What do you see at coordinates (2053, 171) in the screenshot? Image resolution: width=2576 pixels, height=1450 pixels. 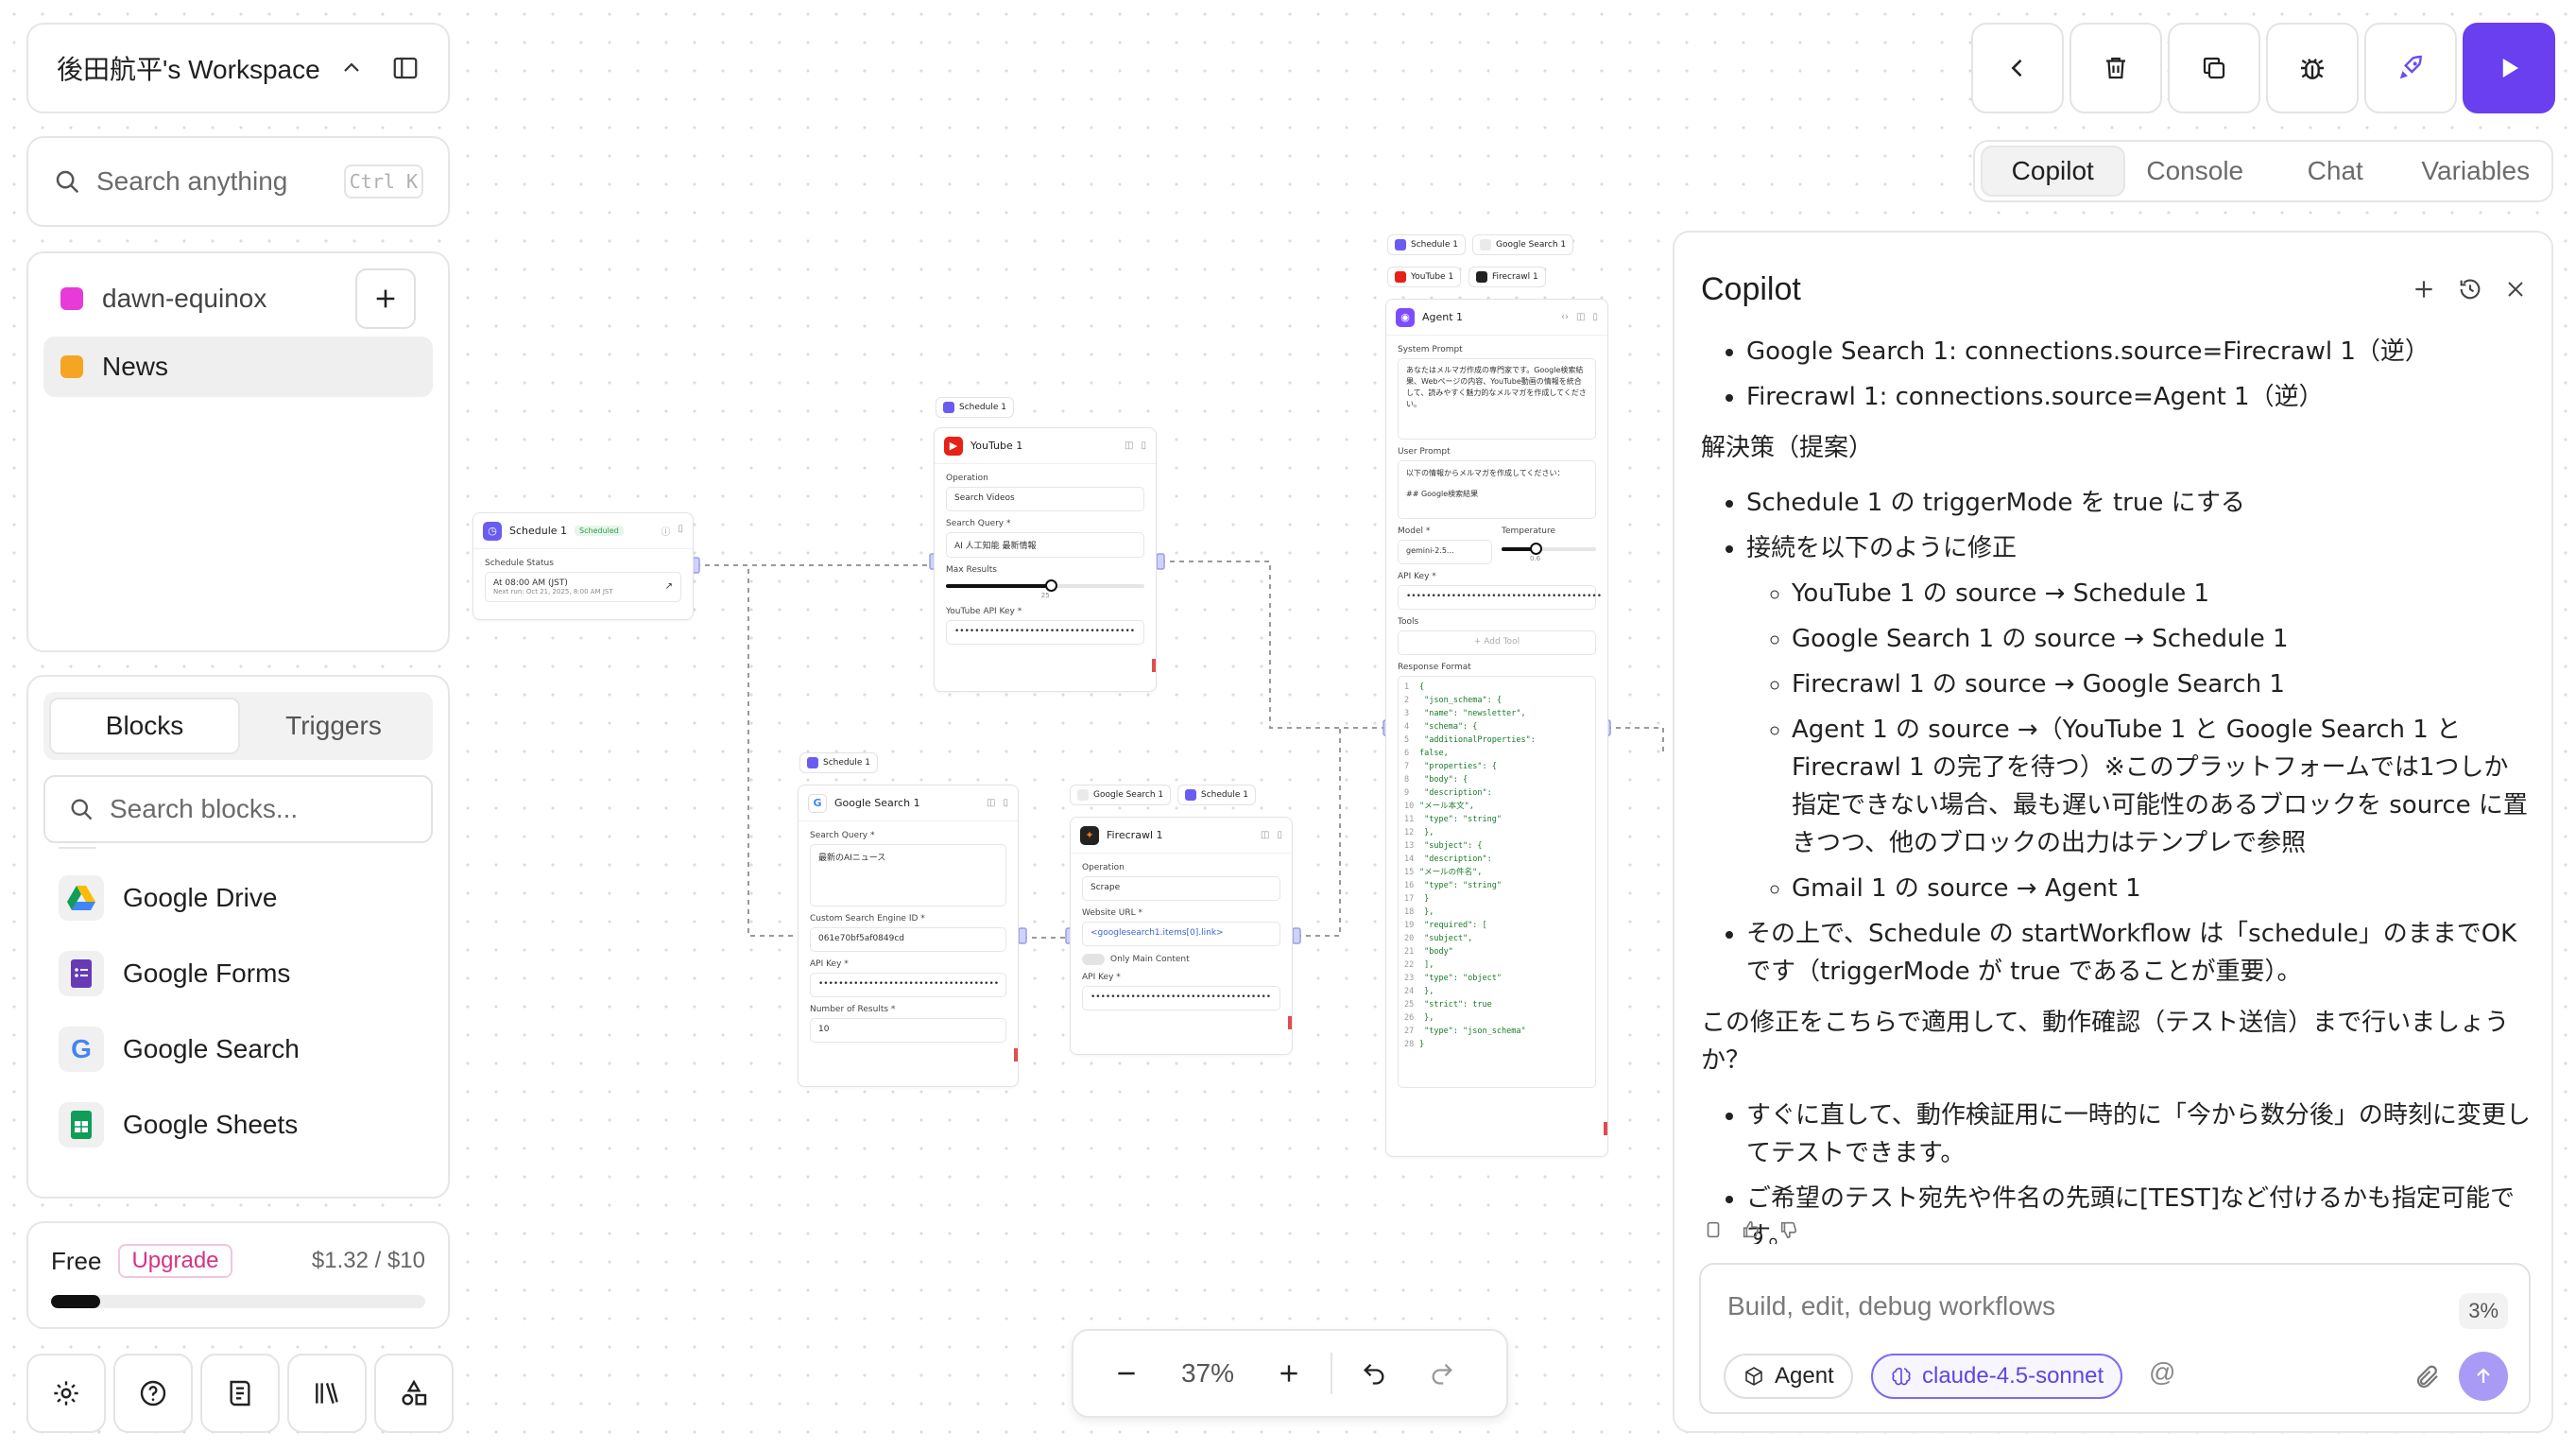 I see `tab-copilot: Copilot` at bounding box center [2053, 171].